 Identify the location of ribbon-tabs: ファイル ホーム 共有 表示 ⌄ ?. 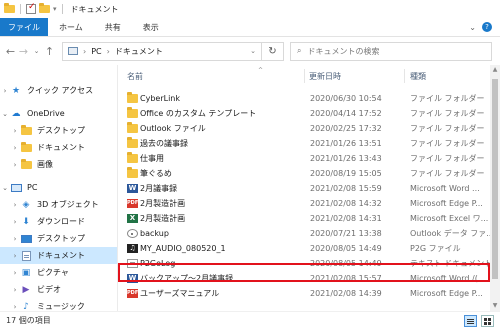
(250, 27).